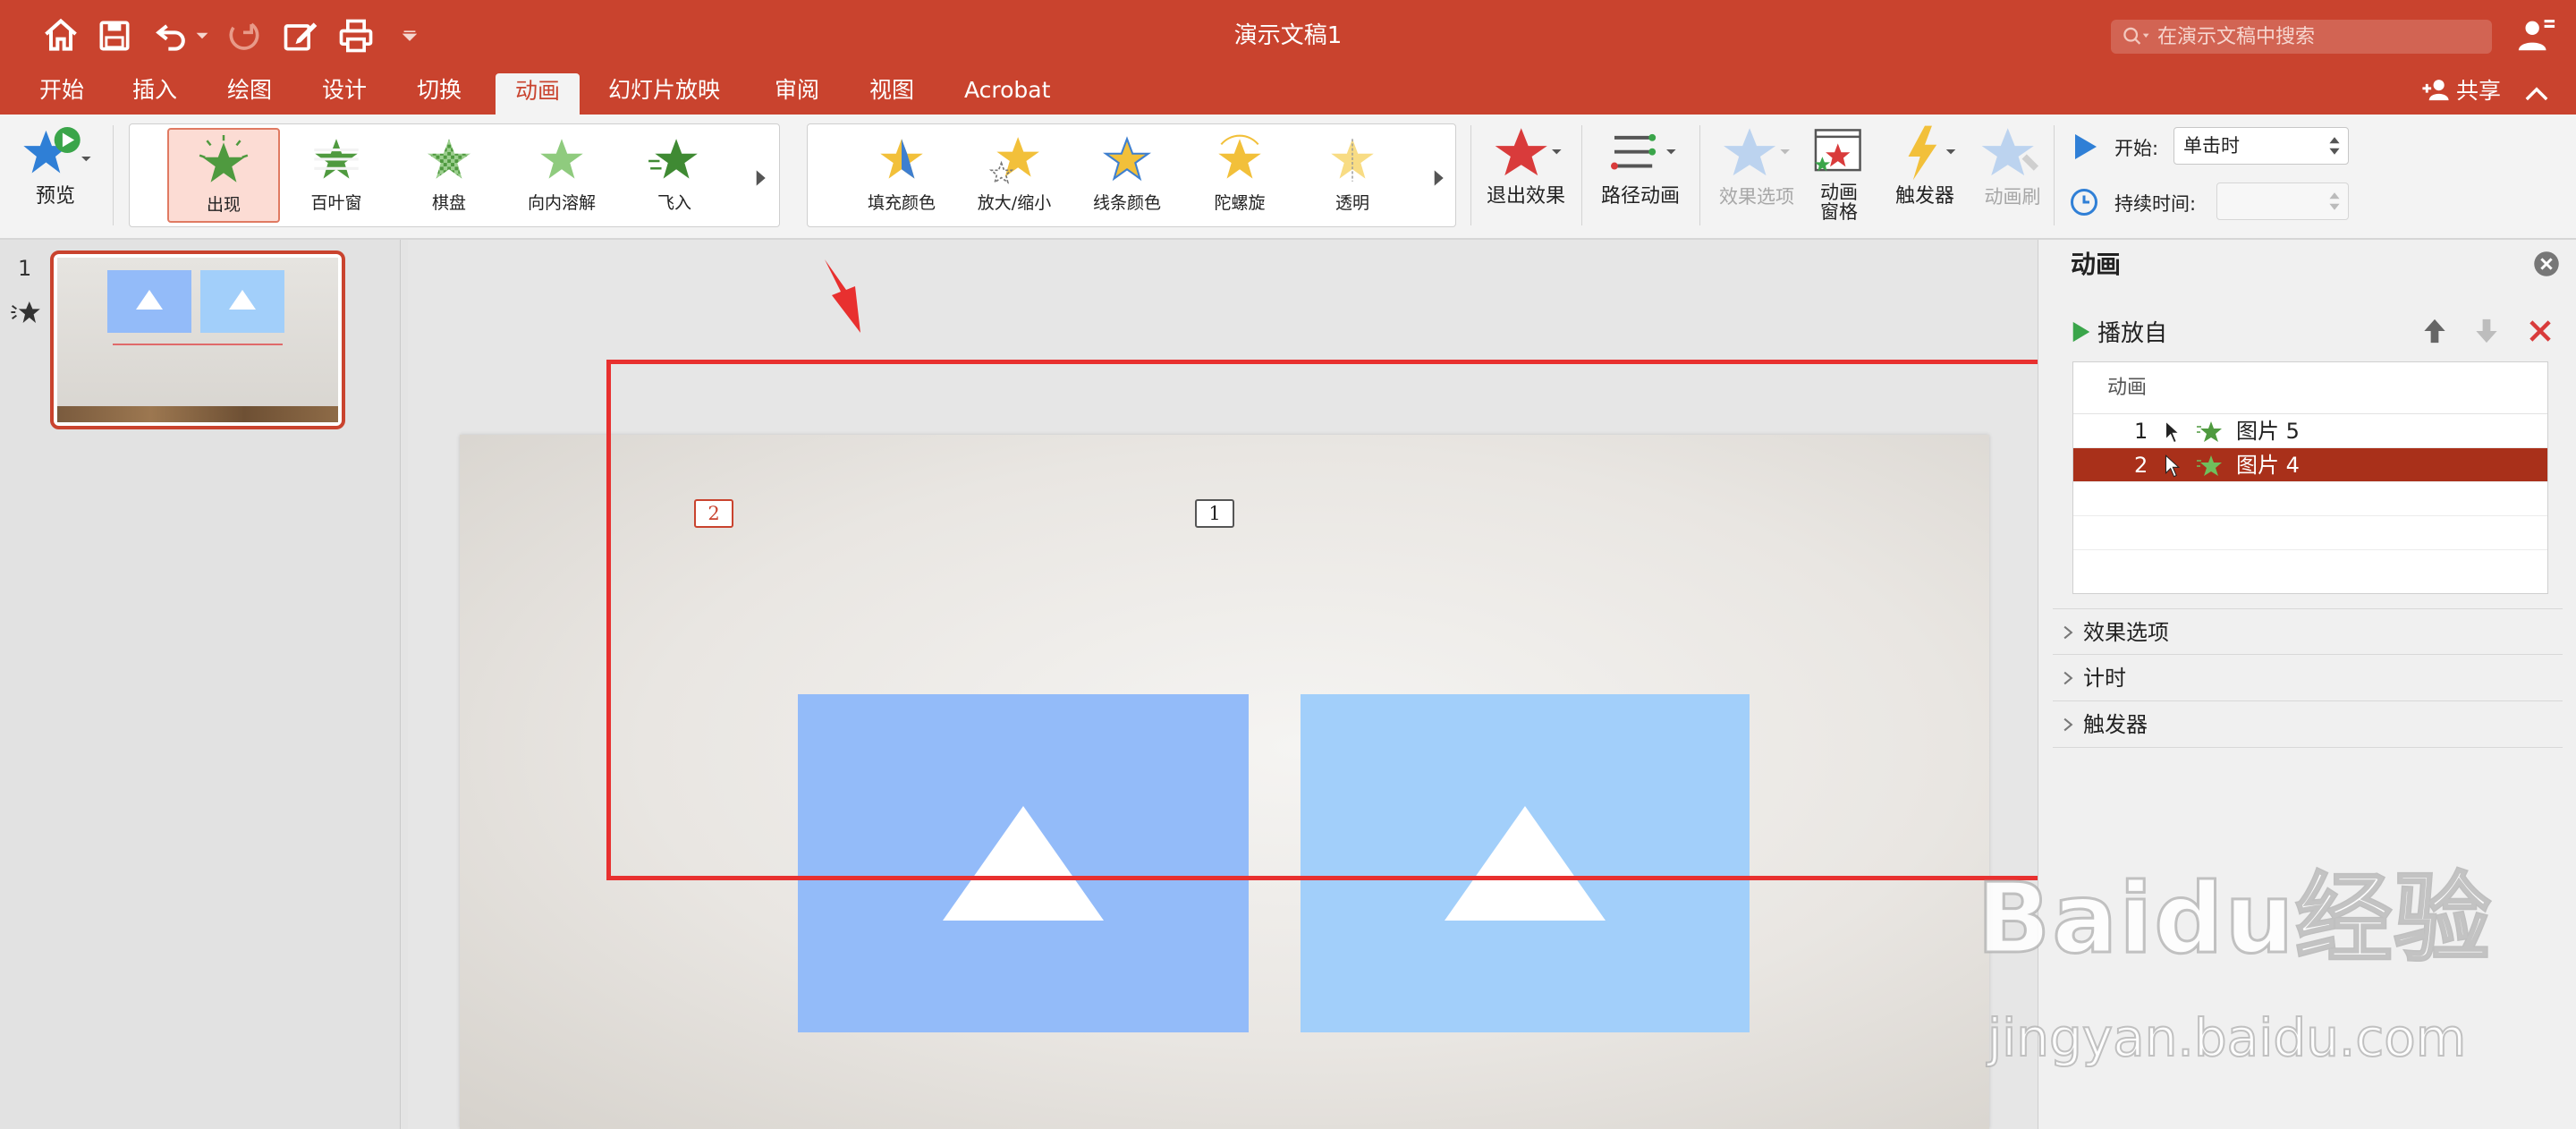 The image size is (2576, 1129). Describe the element at coordinates (2536, 93) in the screenshot. I see `collapse-ribbon-icon` at that location.